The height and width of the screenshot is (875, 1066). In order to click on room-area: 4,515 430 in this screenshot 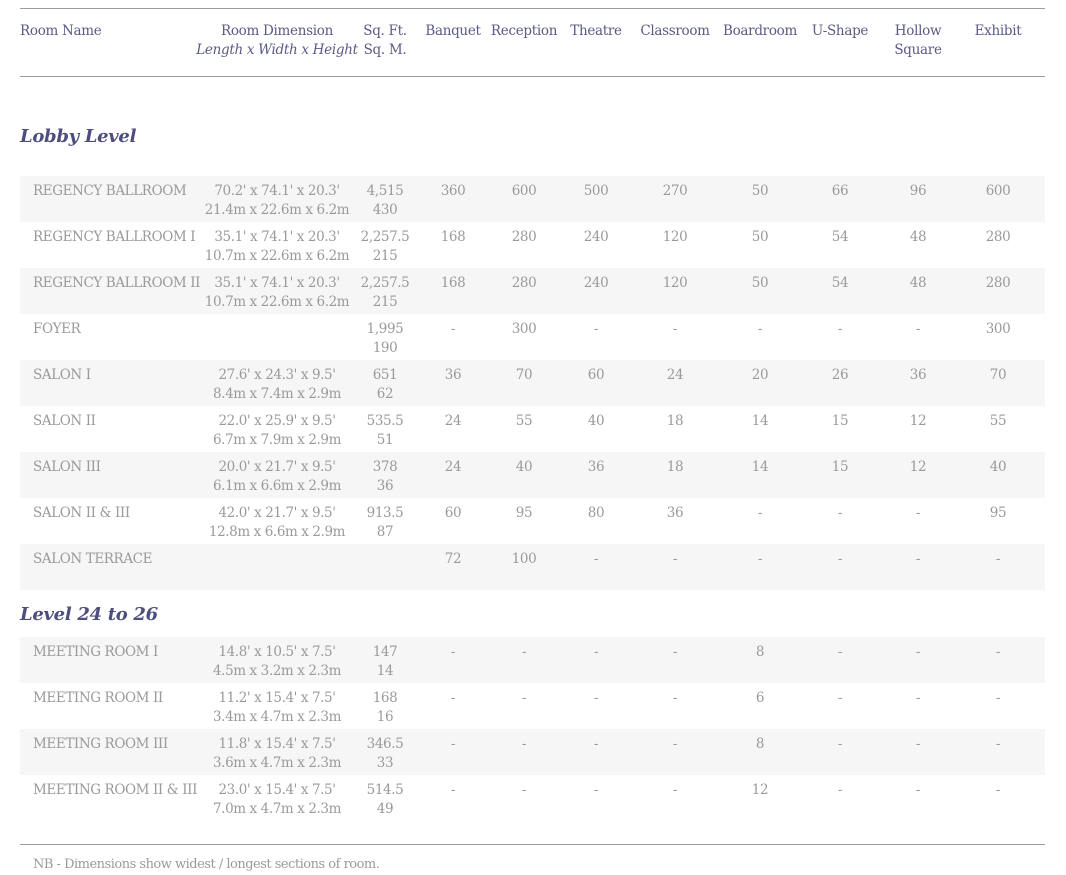, I will do `click(385, 201)`.